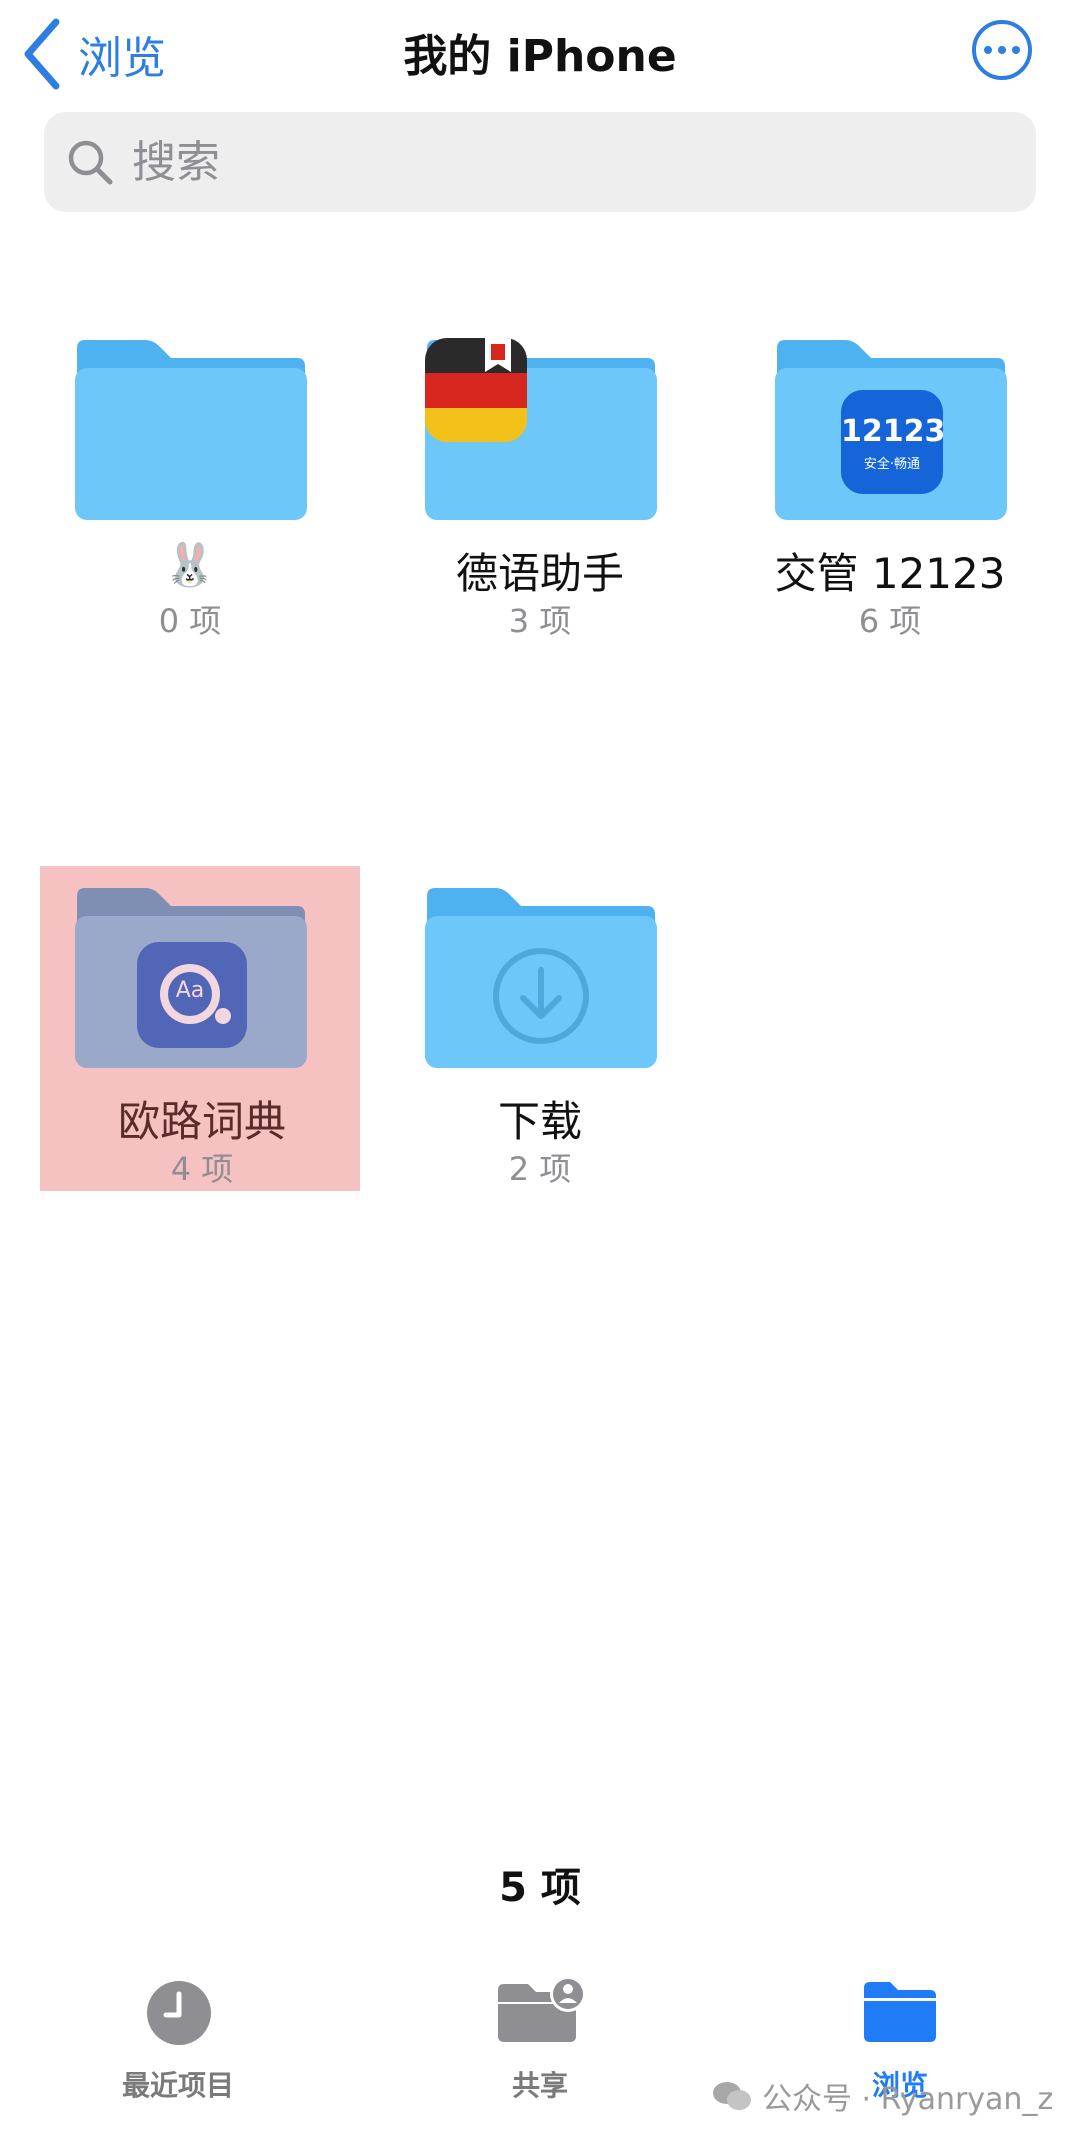 This screenshot has height=2137, width=1080. I want to click on clock-icon, so click(179, 2013).